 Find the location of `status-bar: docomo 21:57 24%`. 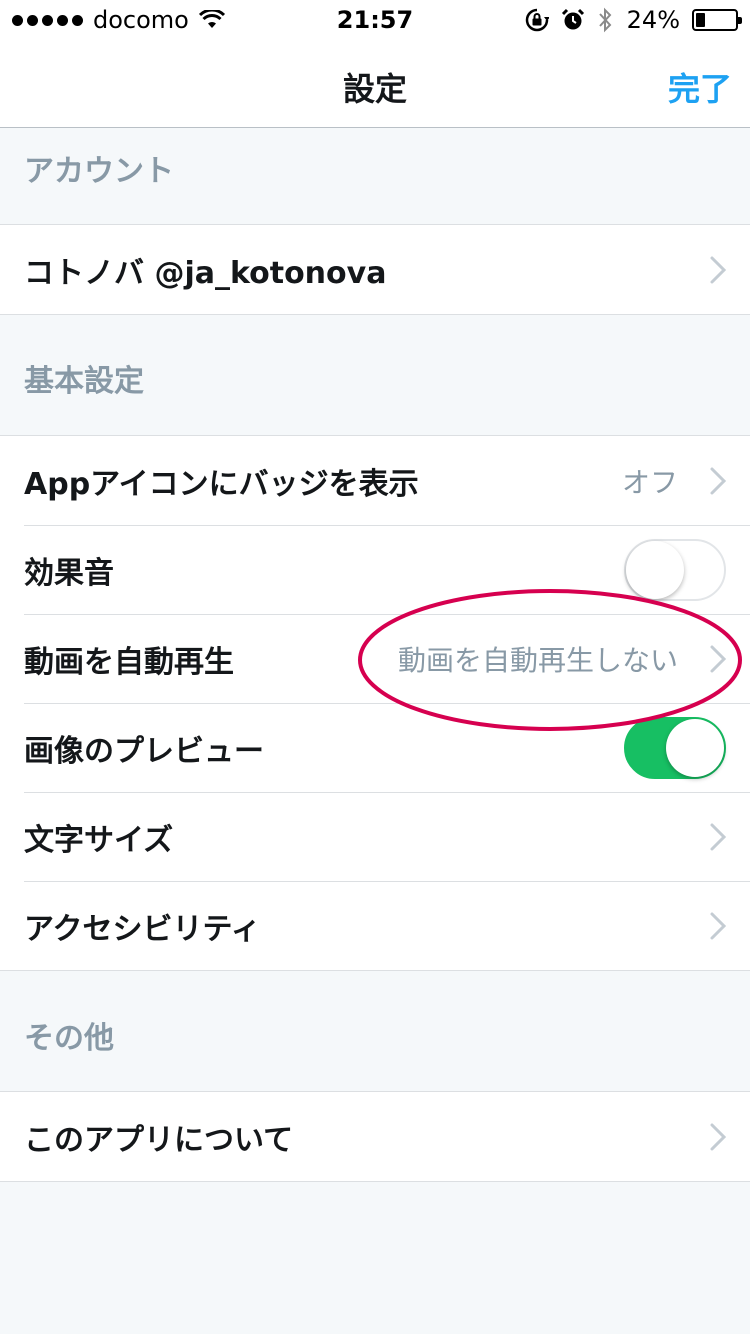

status-bar: docomo 21:57 24% is located at coordinates (375, 20).